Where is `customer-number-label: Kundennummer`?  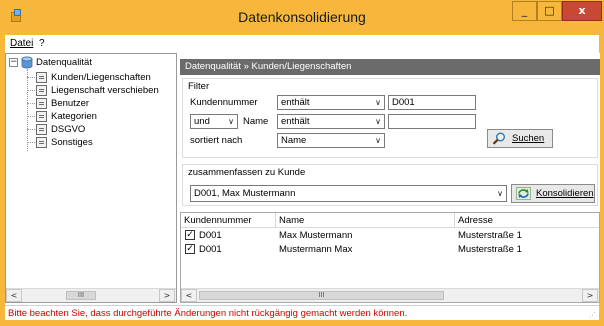
customer-number-label: Kundennummer is located at coordinates (224, 102).